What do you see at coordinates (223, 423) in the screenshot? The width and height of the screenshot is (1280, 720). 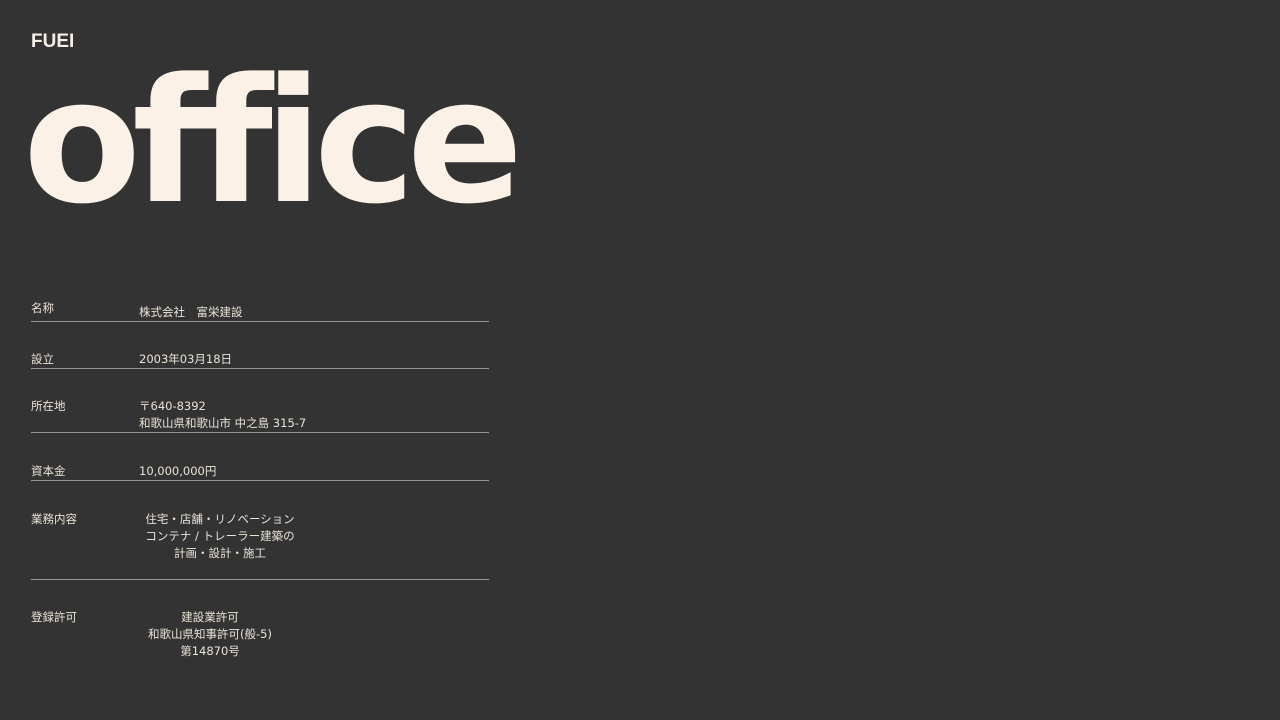 I see `info-value-line: 和歌山県和歌山市 中之島 315-7` at bounding box center [223, 423].